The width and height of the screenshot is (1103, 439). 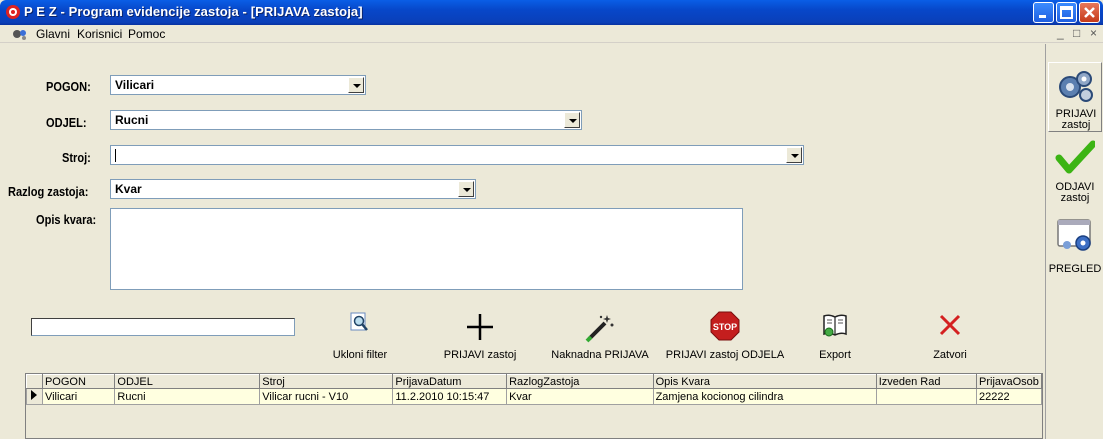 I want to click on menu-pomoc: Pomoc, so click(x=146, y=34).